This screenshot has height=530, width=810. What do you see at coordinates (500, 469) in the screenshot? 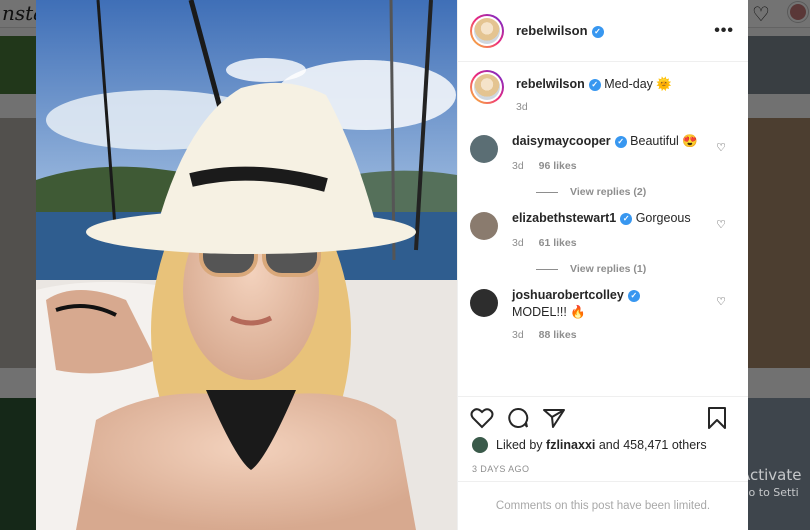
I see `post-date: 3 DAYS AGO` at bounding box center [500, 469].